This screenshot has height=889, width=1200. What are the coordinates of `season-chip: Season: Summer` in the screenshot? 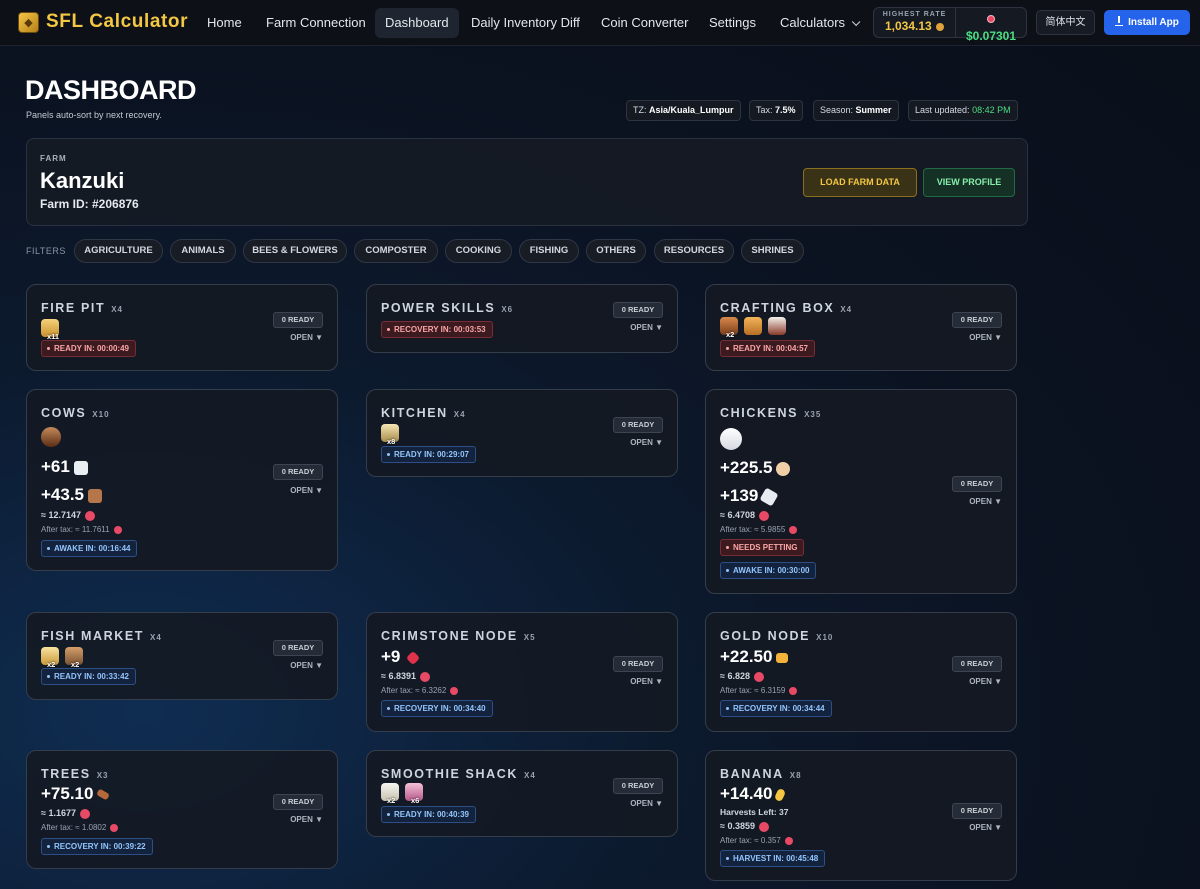 It's located at (856, 110).